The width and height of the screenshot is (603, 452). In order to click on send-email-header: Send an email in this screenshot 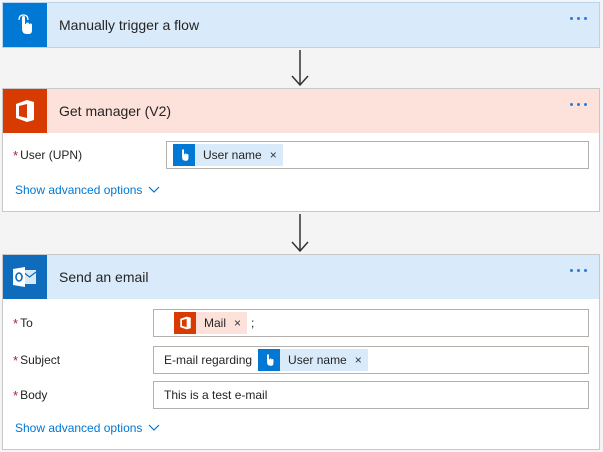, I will do `click(301, 277)`.